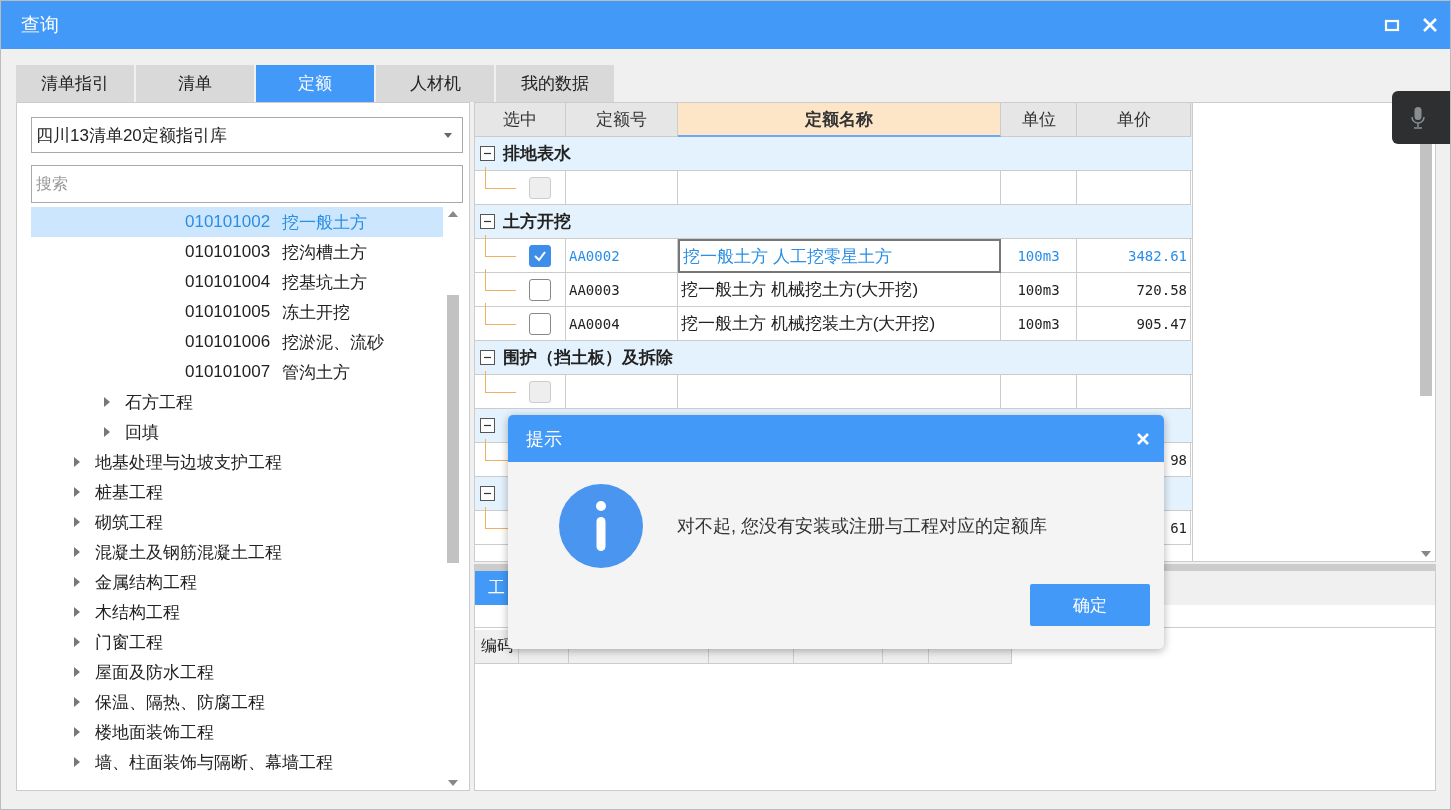 The height and width of the screenshot is (810, 1451). Describe the element at coordinates (1392, 25) in the screenshot. I see `maximize-icon` at that location.